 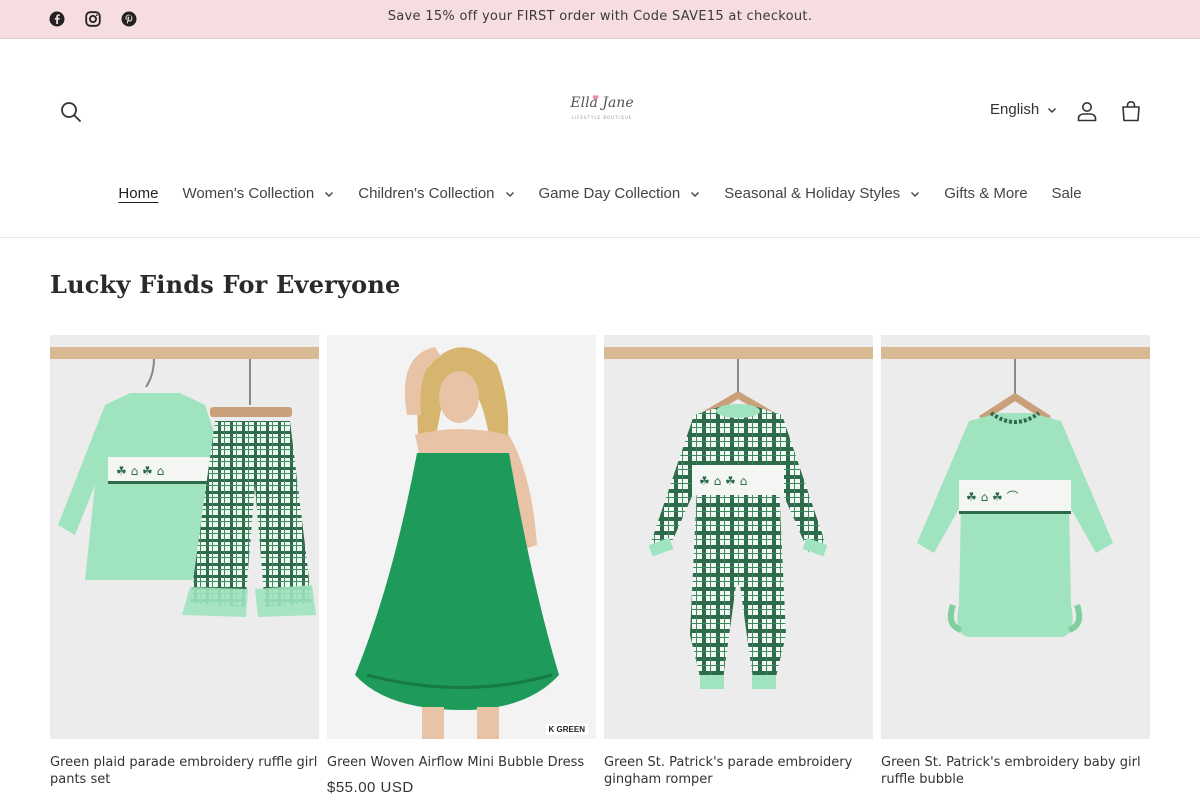 What do you see at coordinates (609, 193) in the screenshot?
I see `nav-label: Game Day Collection` at bounding box center [609, 193].